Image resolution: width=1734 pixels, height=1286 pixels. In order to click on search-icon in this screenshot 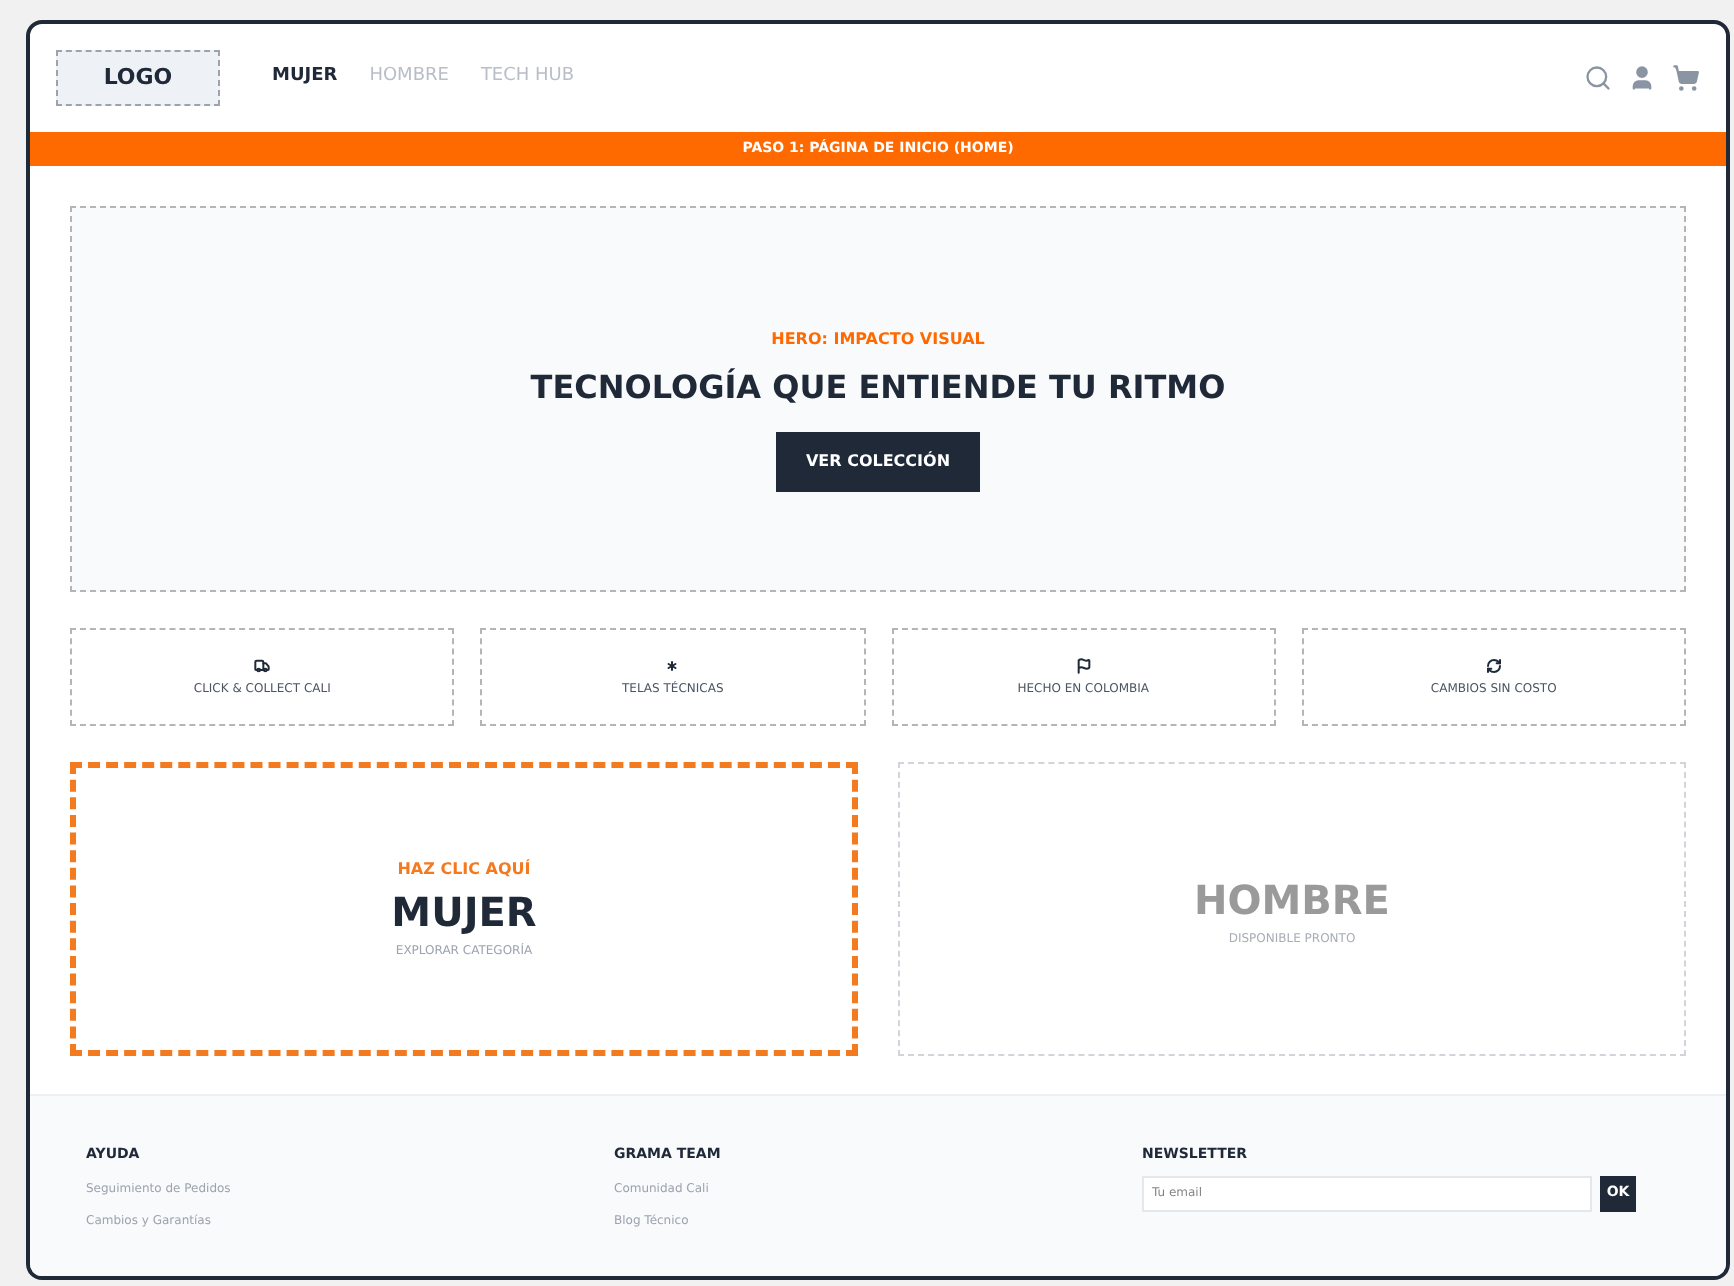, I will do `click(1598, 78)`.